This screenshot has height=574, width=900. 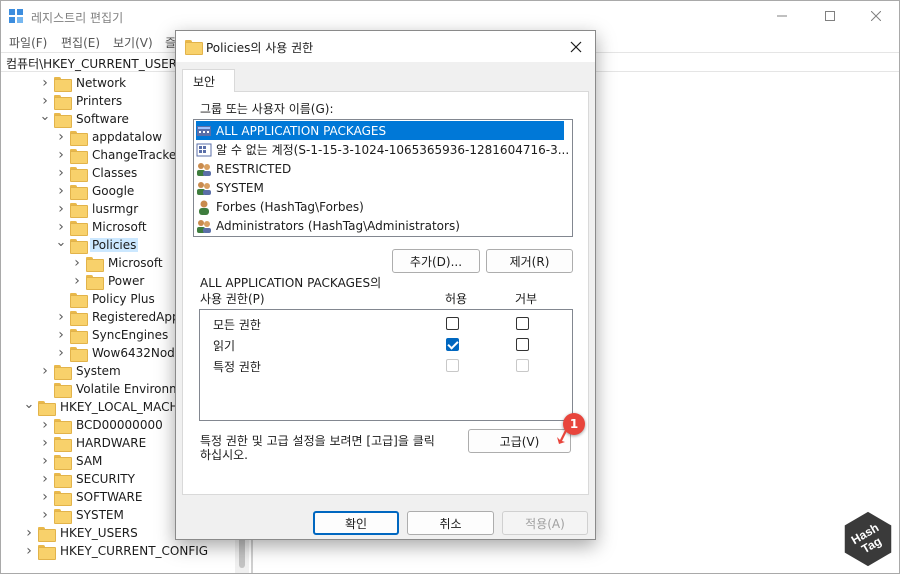 What do you see at coordinates (71, 461) in the screenshot?
I see `tree-item: › SAM` at bounding box center [71, 461].